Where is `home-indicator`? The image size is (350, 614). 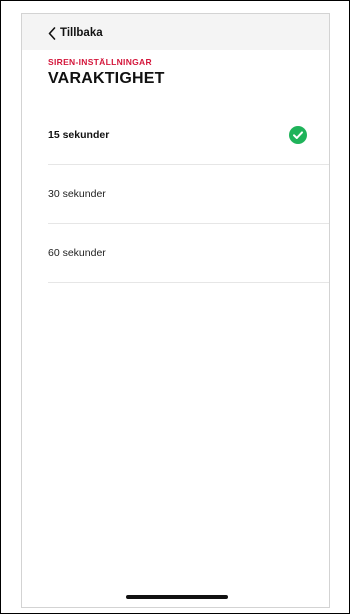 home-indicator is located at coordinates (177, 597).